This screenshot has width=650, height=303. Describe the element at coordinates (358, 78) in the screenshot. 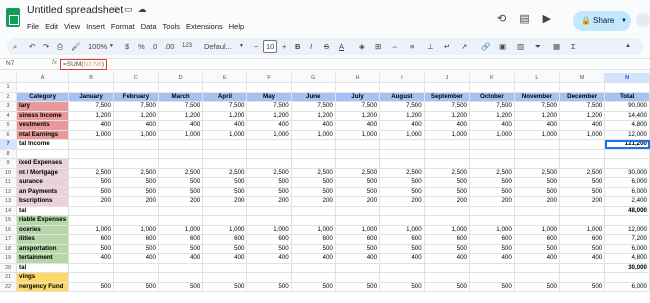

I see `column-header-h: H` at that location.